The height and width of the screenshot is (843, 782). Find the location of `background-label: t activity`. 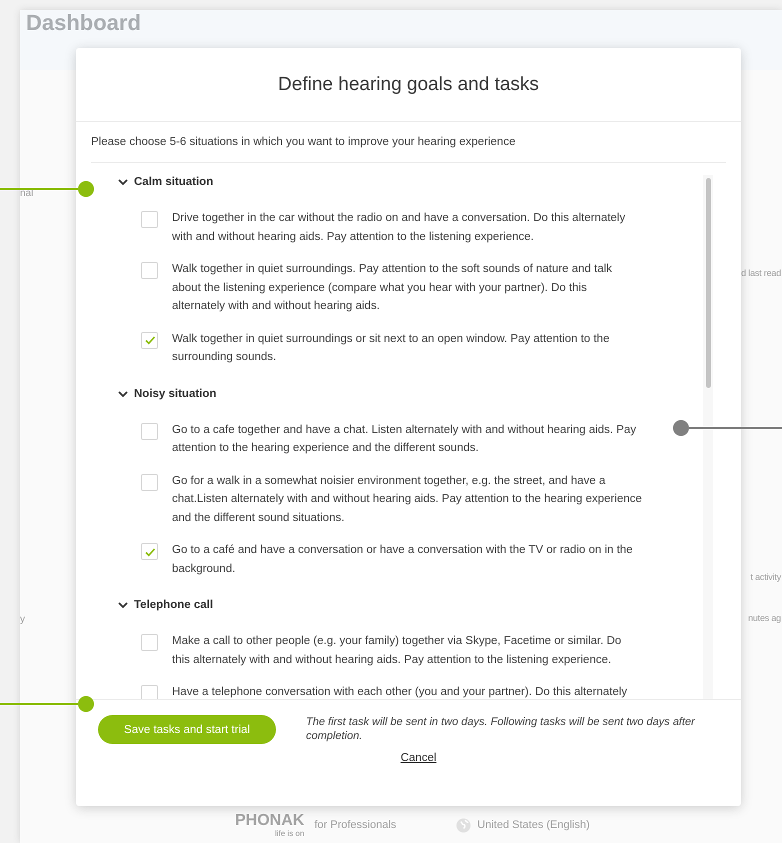

background-label: t activity is located at coordinates (765, 577).